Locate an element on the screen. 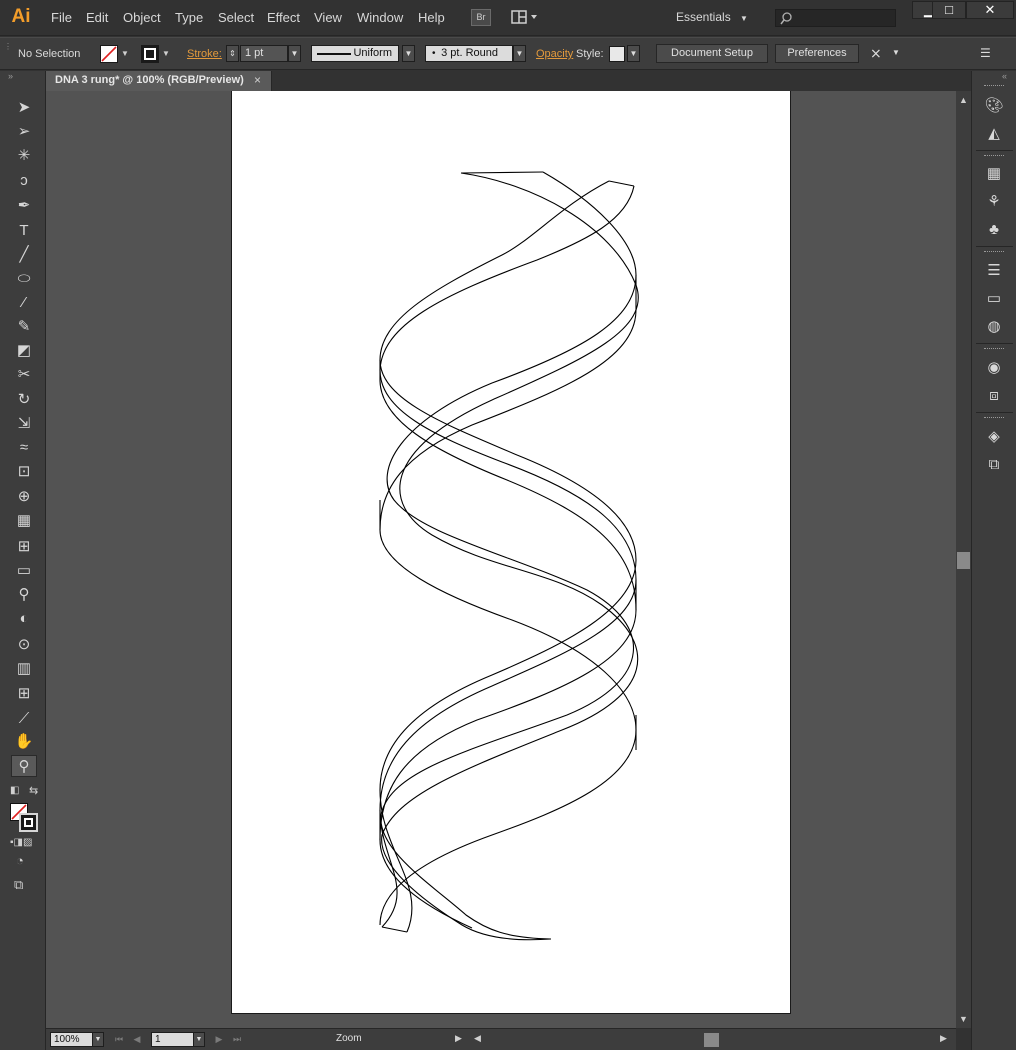  horizontal-scroll-thumb is located at coordinates (711, 1040).